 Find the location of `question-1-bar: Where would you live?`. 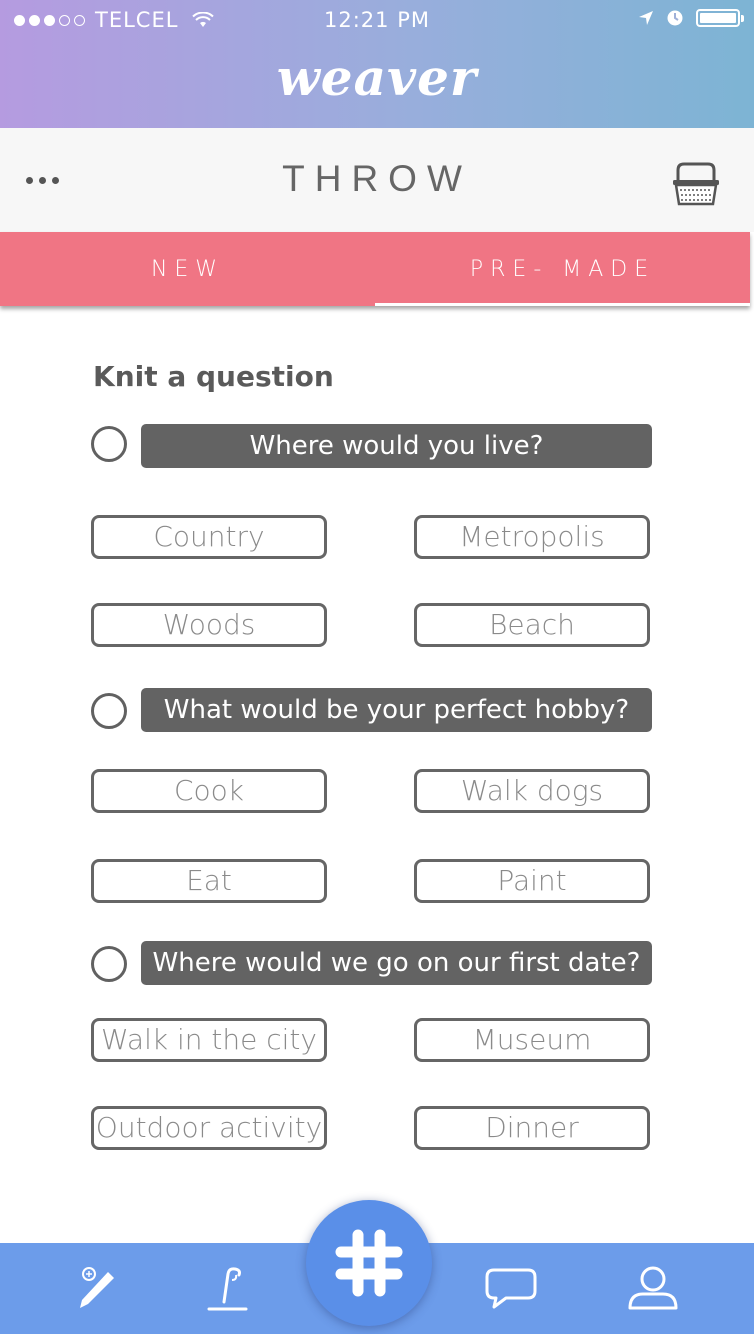

question-1-bar: Where would you live? is located at coordinates (396, 446).